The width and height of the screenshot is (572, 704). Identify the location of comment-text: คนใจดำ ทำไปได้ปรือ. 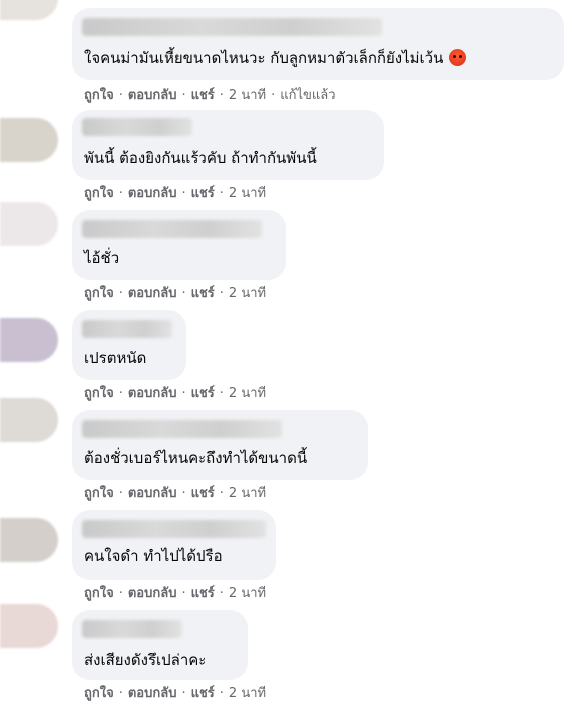
(153, 556).